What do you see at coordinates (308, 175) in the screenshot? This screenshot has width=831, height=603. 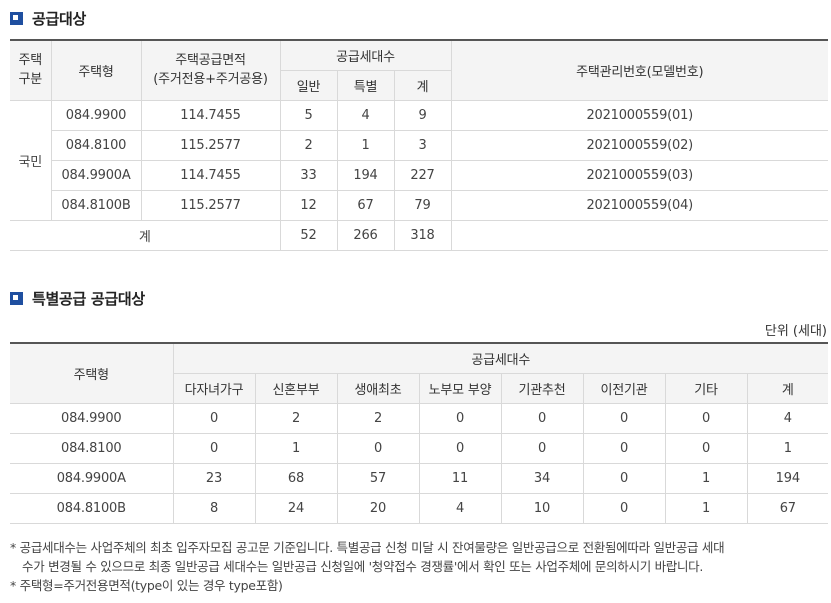 I see `cell-general: 33` at bounding box center [308, 175].